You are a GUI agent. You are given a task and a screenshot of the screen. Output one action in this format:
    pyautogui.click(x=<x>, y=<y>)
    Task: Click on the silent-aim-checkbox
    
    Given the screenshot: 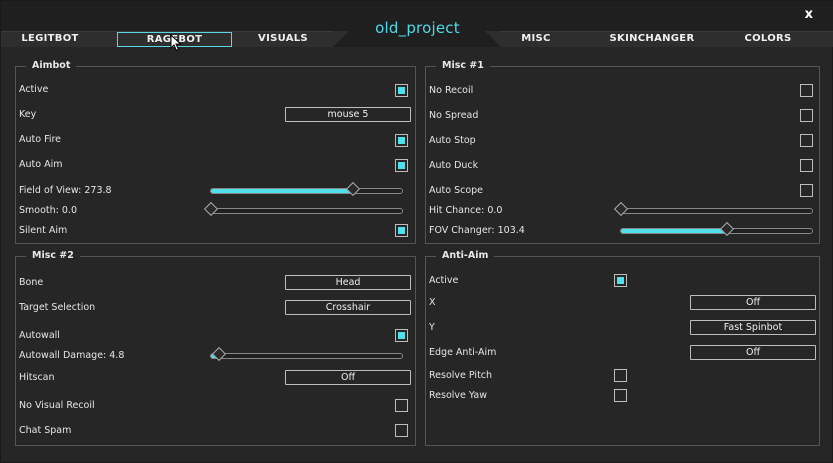 What is the action you would take?
    pyautogui.click(x=401, y=230)
    